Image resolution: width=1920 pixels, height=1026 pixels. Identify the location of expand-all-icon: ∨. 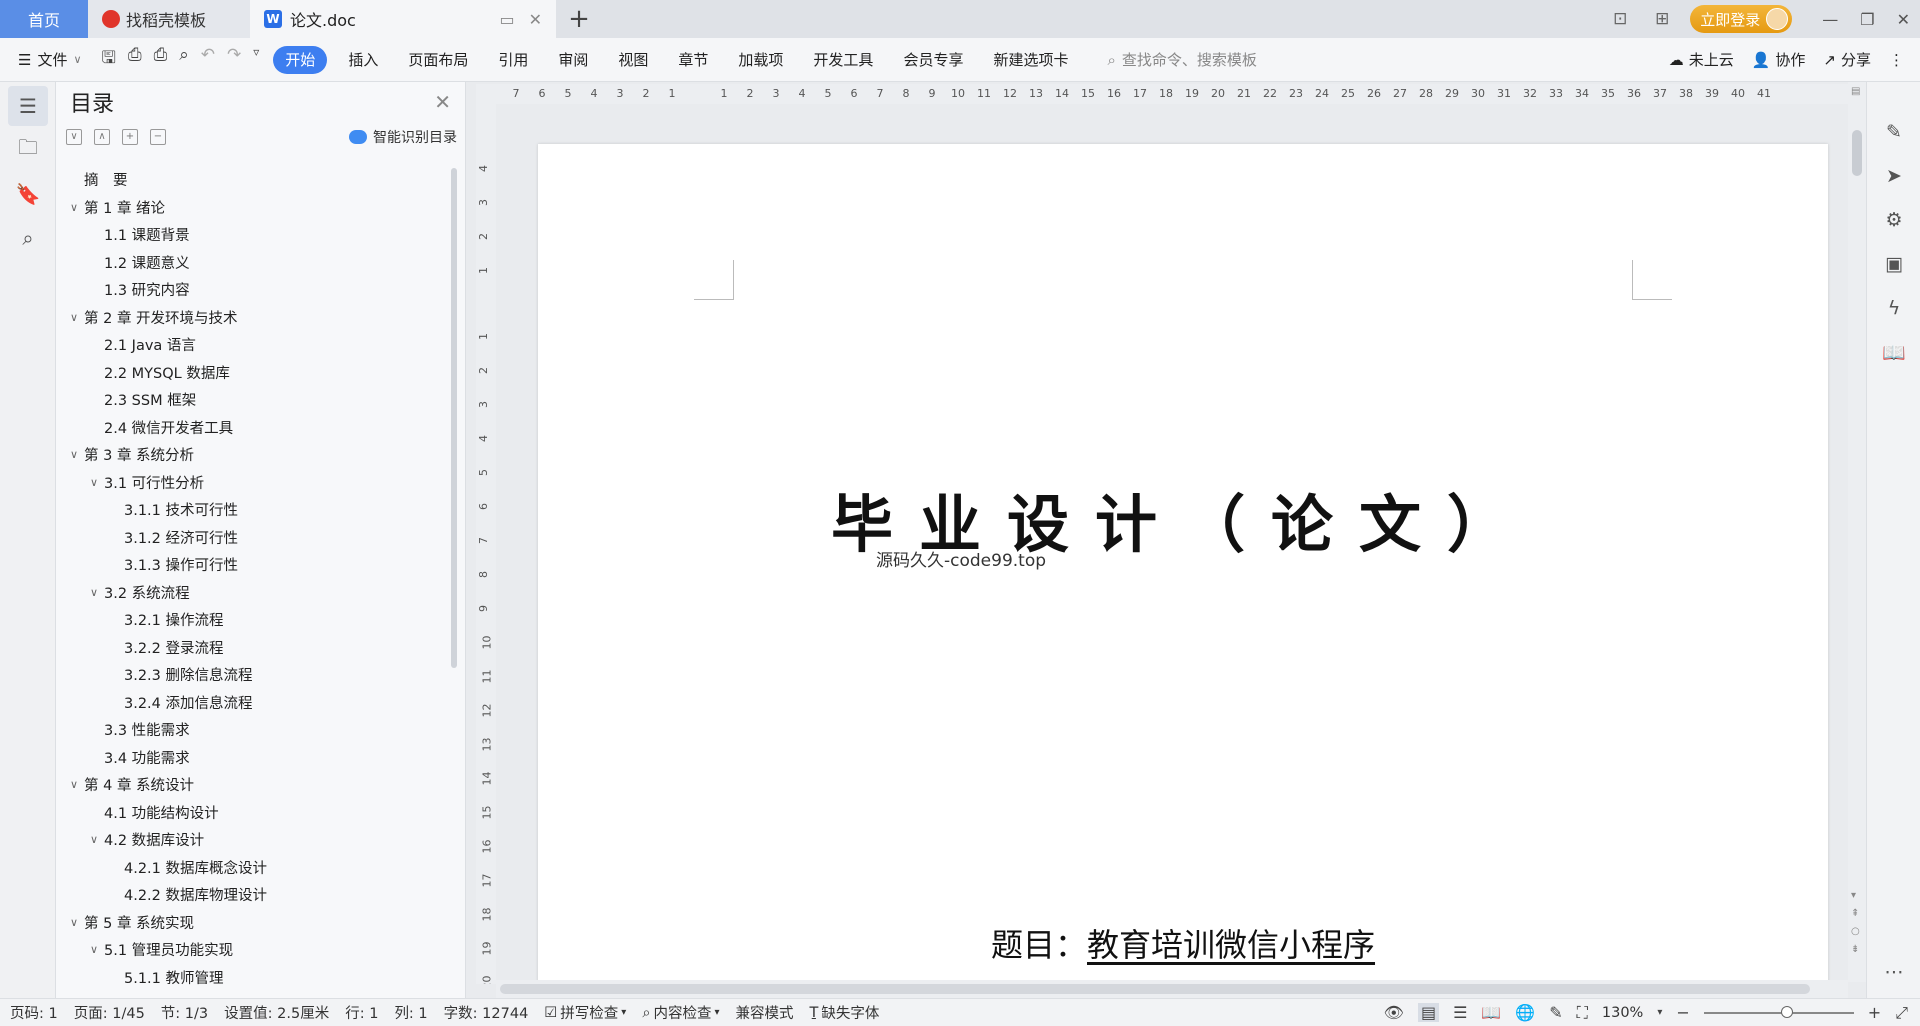
(74, 137).